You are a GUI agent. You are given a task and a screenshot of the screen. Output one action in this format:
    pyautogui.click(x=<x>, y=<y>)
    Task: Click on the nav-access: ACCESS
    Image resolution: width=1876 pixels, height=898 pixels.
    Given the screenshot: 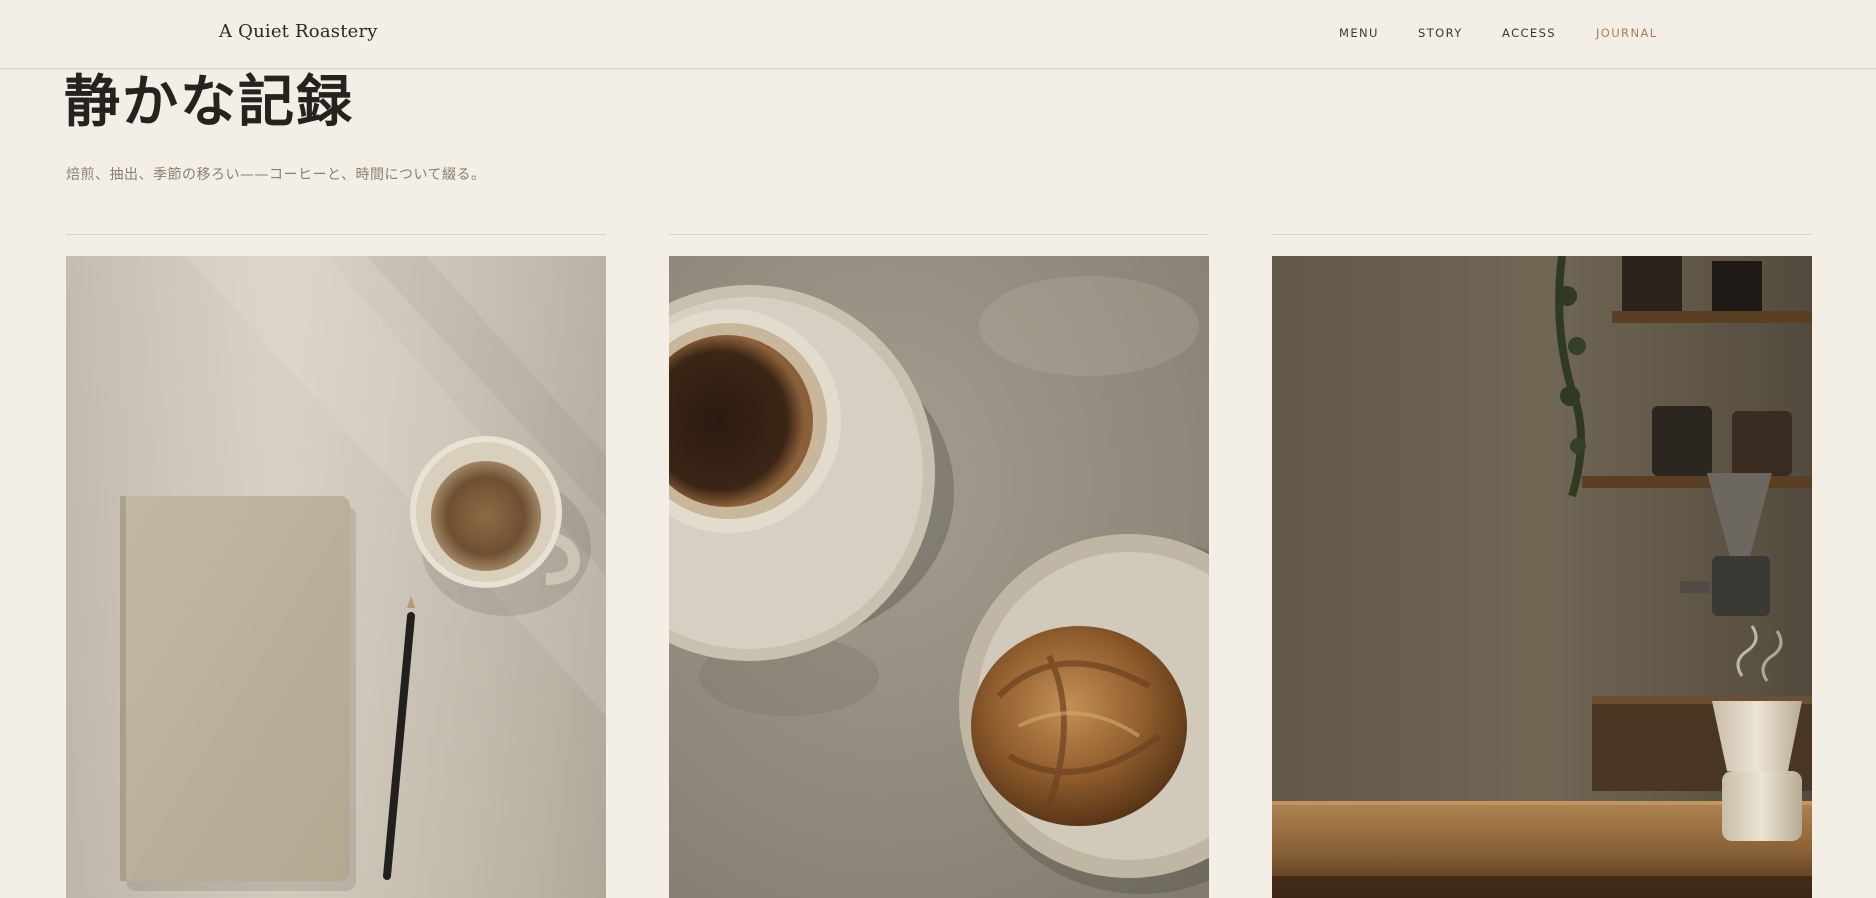 What is the action you would take?
    pyautogui.click(x=1529, y=33)
    